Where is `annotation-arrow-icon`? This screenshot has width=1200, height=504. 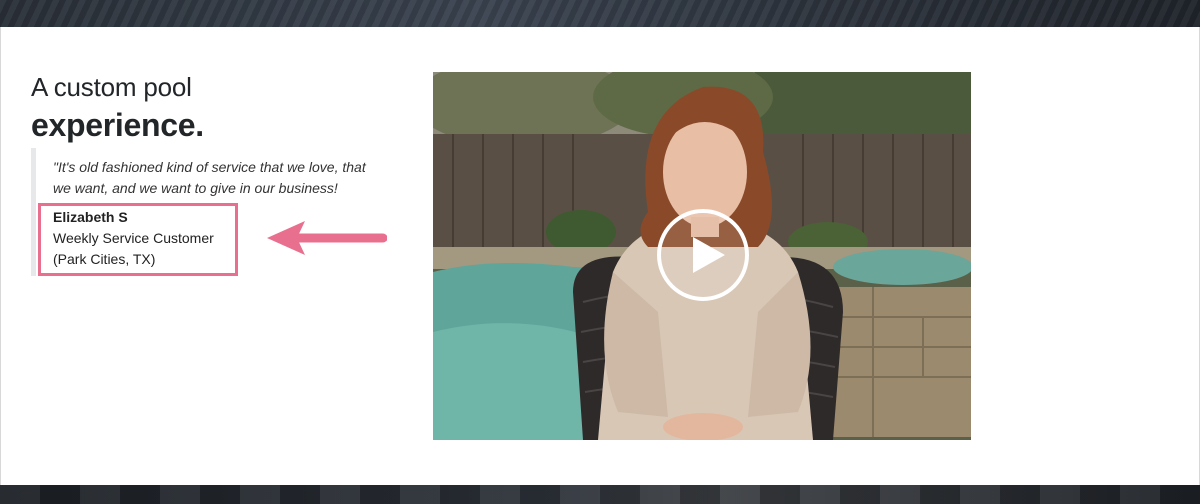 annotation-arrow-icon is located at coordinates (327, 238).